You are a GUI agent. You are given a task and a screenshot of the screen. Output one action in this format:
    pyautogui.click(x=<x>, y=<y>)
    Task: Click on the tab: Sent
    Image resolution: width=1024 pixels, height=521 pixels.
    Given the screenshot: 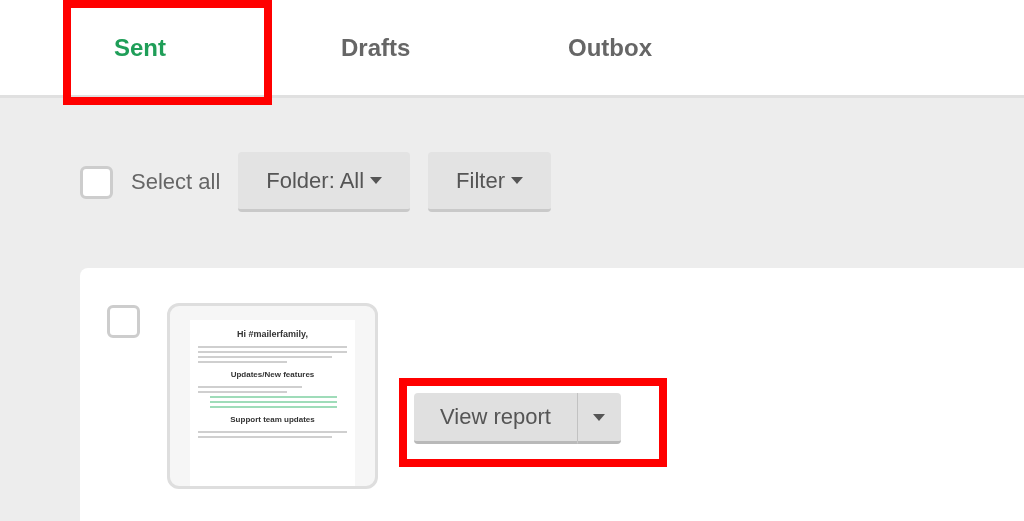 What is the action you would take?
    pyautogui.click(x=140, y=47)
    